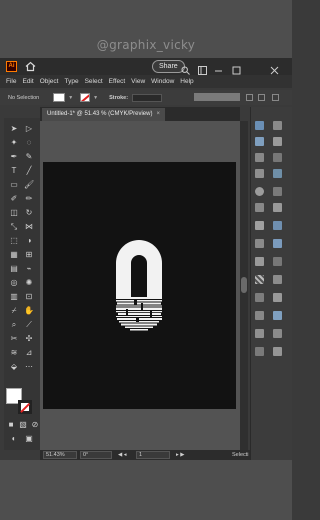 The image size is (320, 520). Describe the element at coordinates (29, 255) in the screenshot. I see `mesh-tool-icon: ⊞` at that location.